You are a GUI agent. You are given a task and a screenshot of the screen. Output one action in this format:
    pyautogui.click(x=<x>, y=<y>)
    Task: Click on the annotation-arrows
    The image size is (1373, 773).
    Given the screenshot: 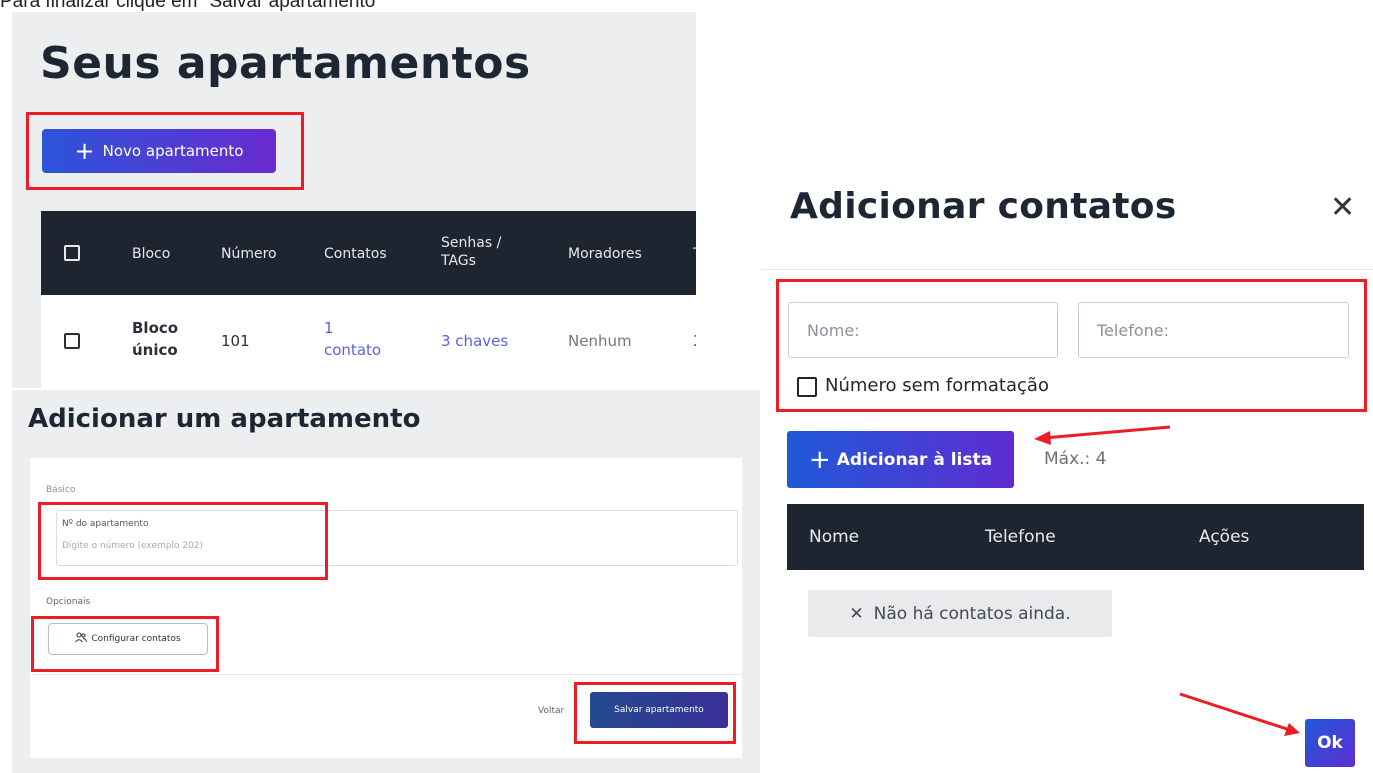 What is the action you would take?
    pyautogui.click(x=1167, y=580)
    